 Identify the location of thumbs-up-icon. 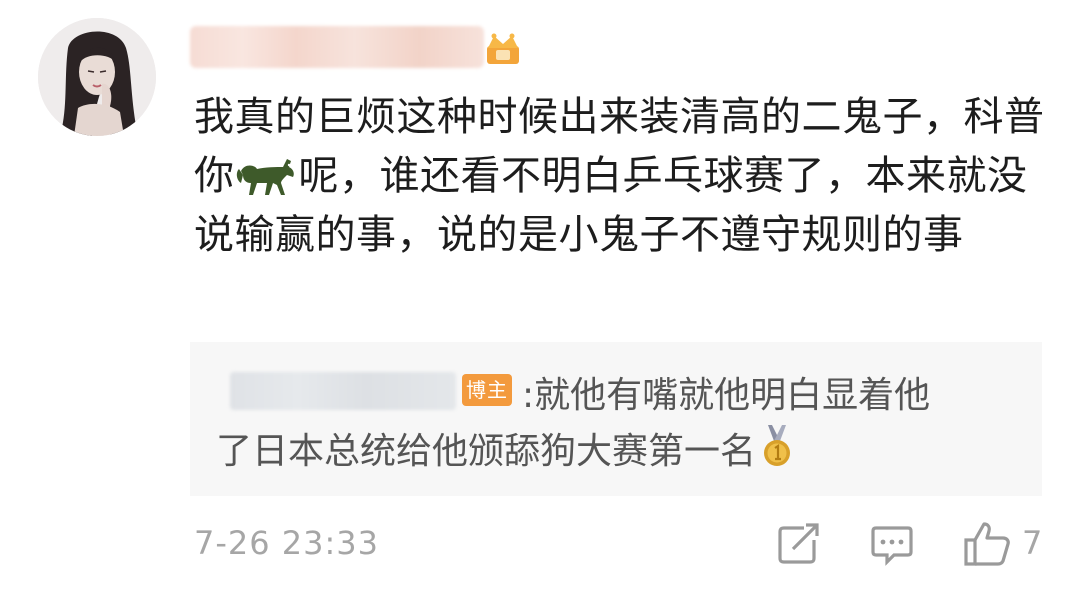
(987, 544).